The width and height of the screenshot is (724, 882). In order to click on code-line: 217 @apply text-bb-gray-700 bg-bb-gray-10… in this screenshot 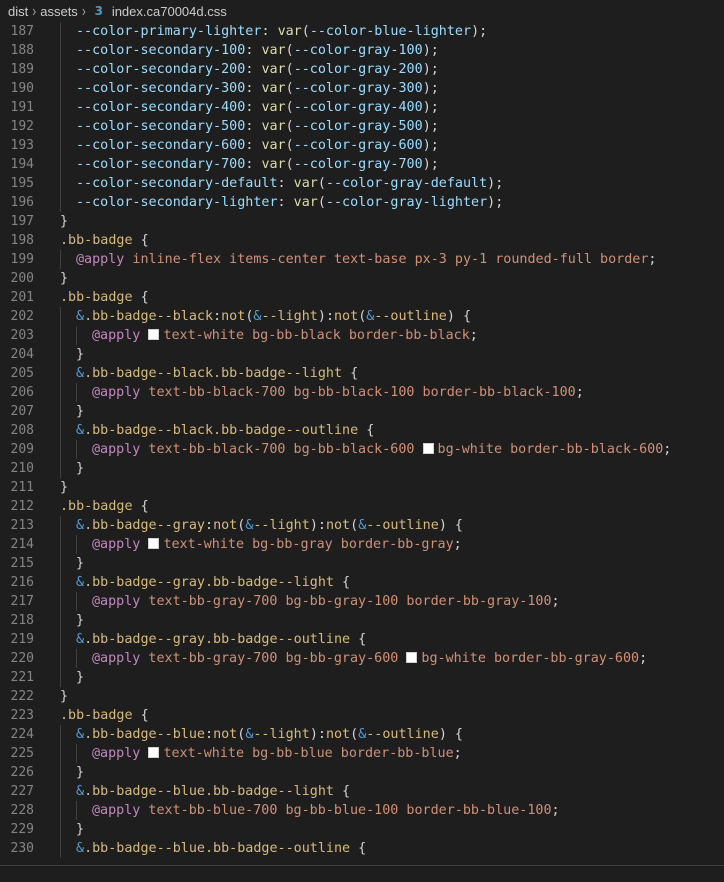, I will do `click(362, 601)`.